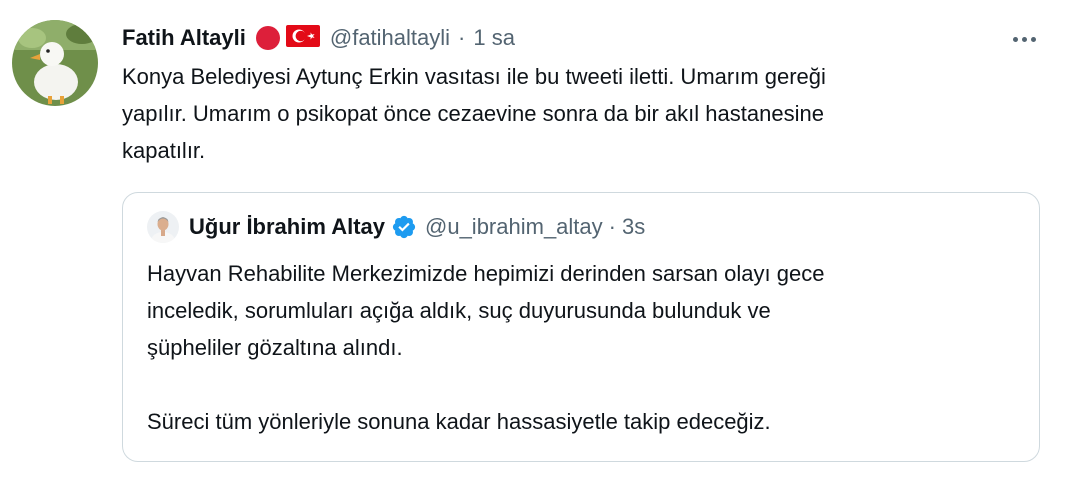 The height and width of the screenshot is (478, 1068). I want to click on quoted-text-line: şüpheliler gözaltına alındı., so click(275, 347).